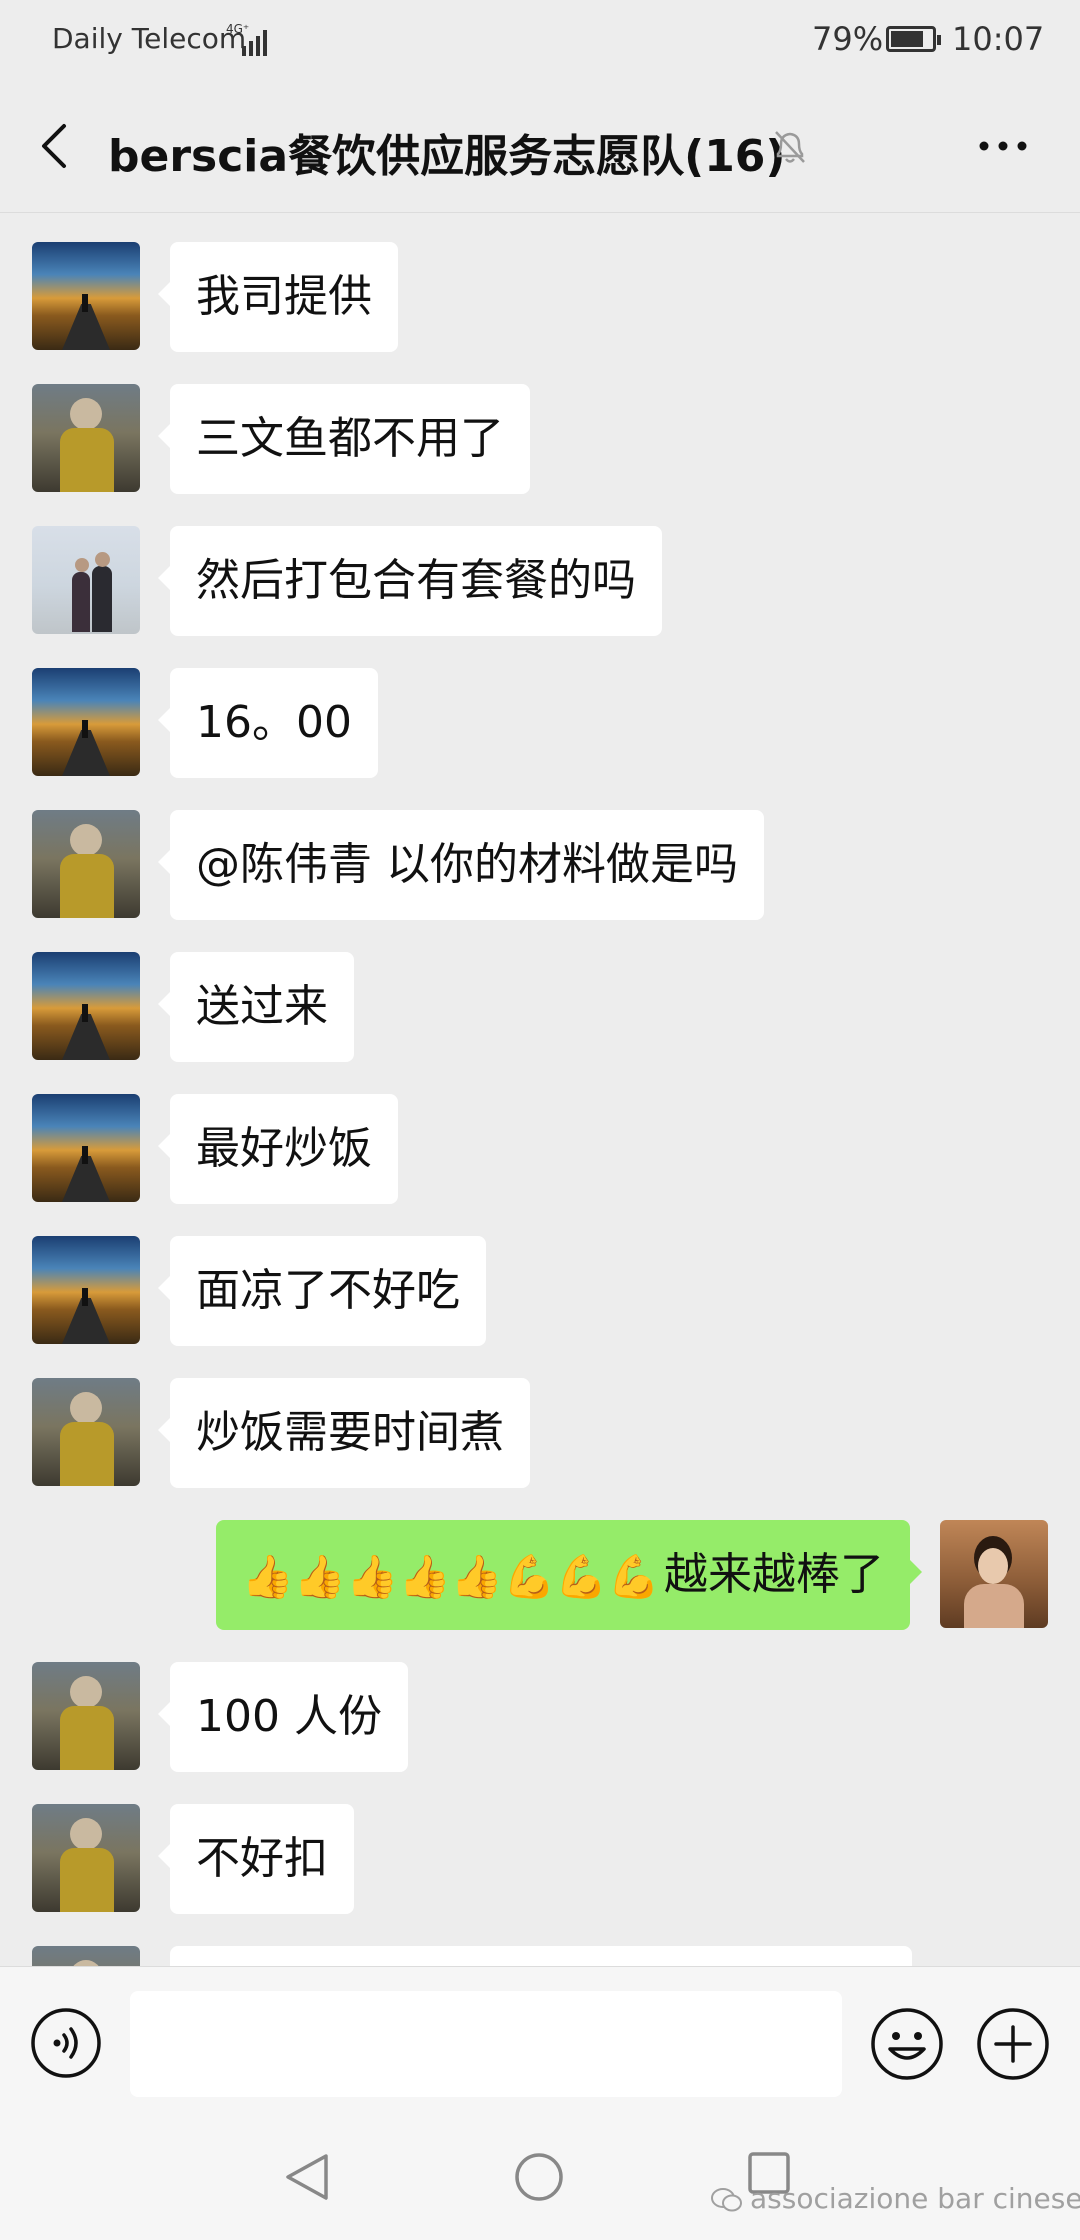 Image resolution: width=1080 pixels, height=2240 pixels. Describe the element at coordinates (726, 2200) in the screenshot. I see `wechat-logo-icon` at that location.